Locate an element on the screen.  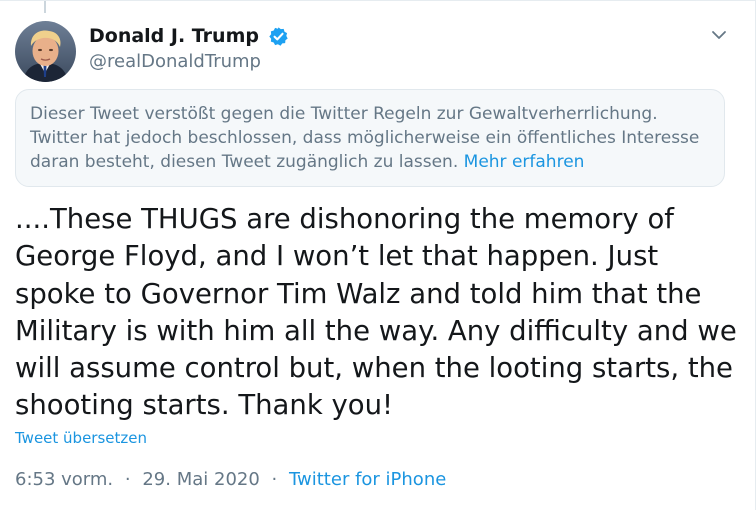
translate-tweet-link: Tweet übersetzen is located at coordinates (81, 438).